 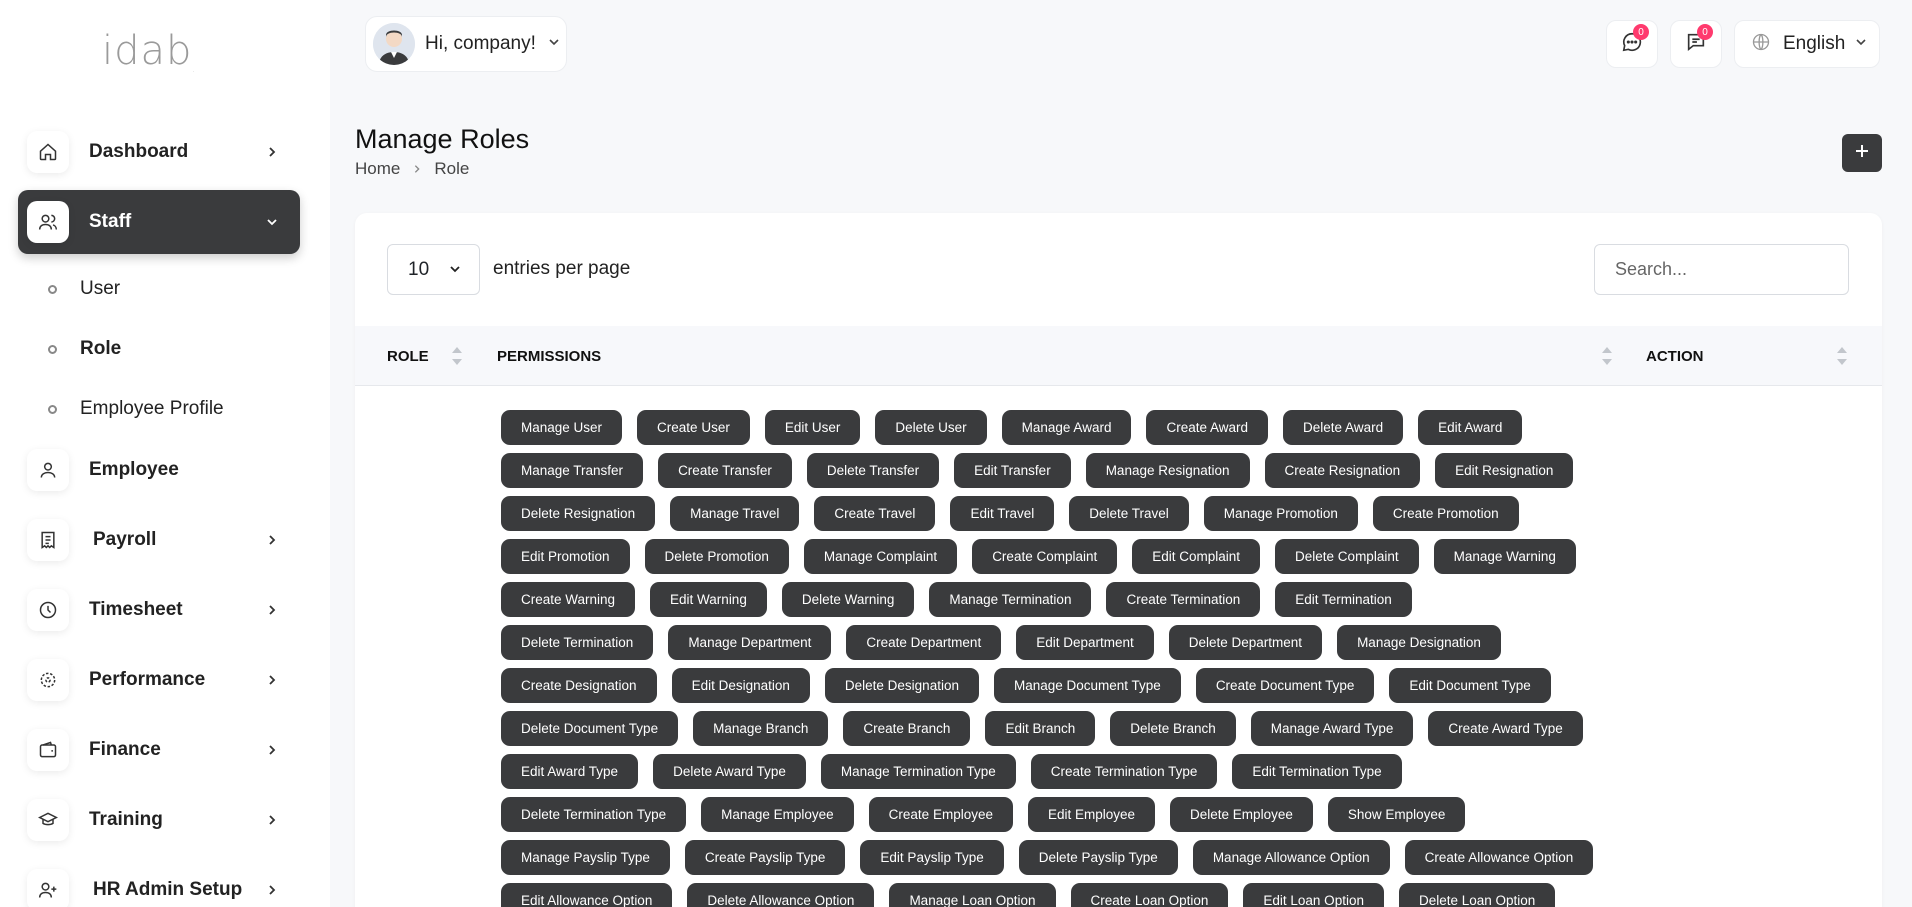 I want to click on brand-logo-mark: ., so click(x=194, y=69).